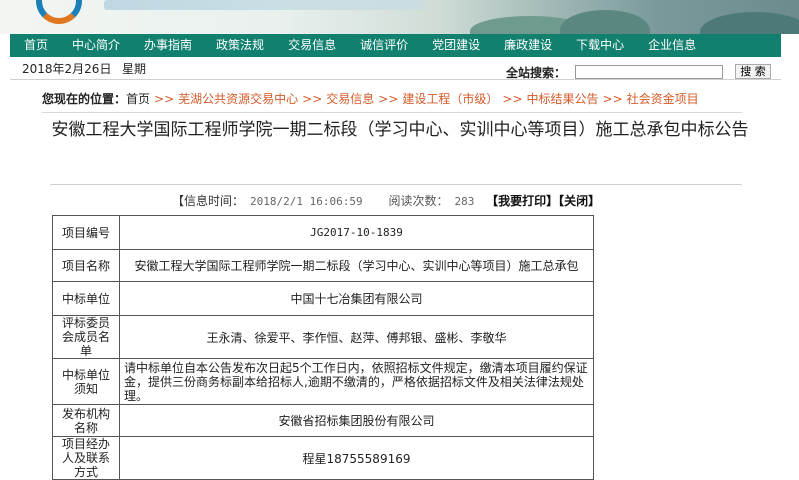 The height and width of the screenshot is (480, 799). Describe the element at coordinates (96, 45) in the screenshot. I see `nav-item-about: 中心简介` at that location.